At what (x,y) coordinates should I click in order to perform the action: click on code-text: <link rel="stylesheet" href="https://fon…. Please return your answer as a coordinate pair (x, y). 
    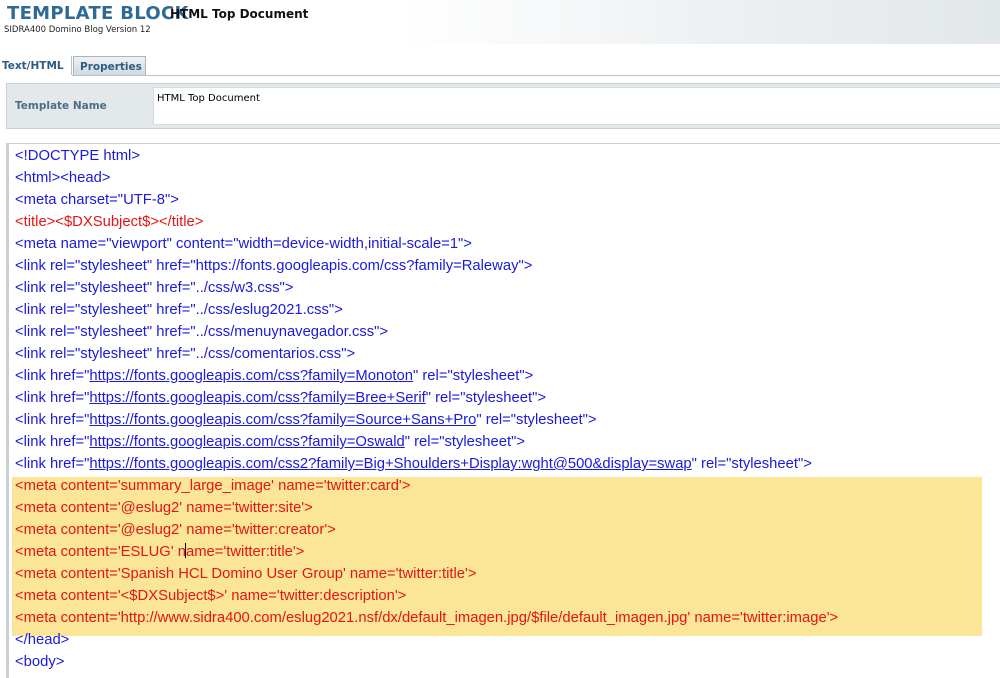
    Looking at the image, I should click on (274, 266).